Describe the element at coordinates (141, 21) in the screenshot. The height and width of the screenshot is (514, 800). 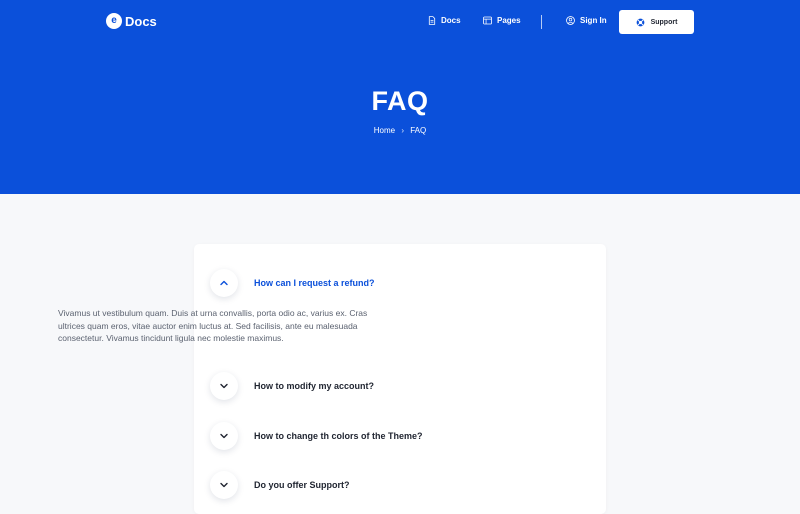
I see `brand-name: Docs` at that location.